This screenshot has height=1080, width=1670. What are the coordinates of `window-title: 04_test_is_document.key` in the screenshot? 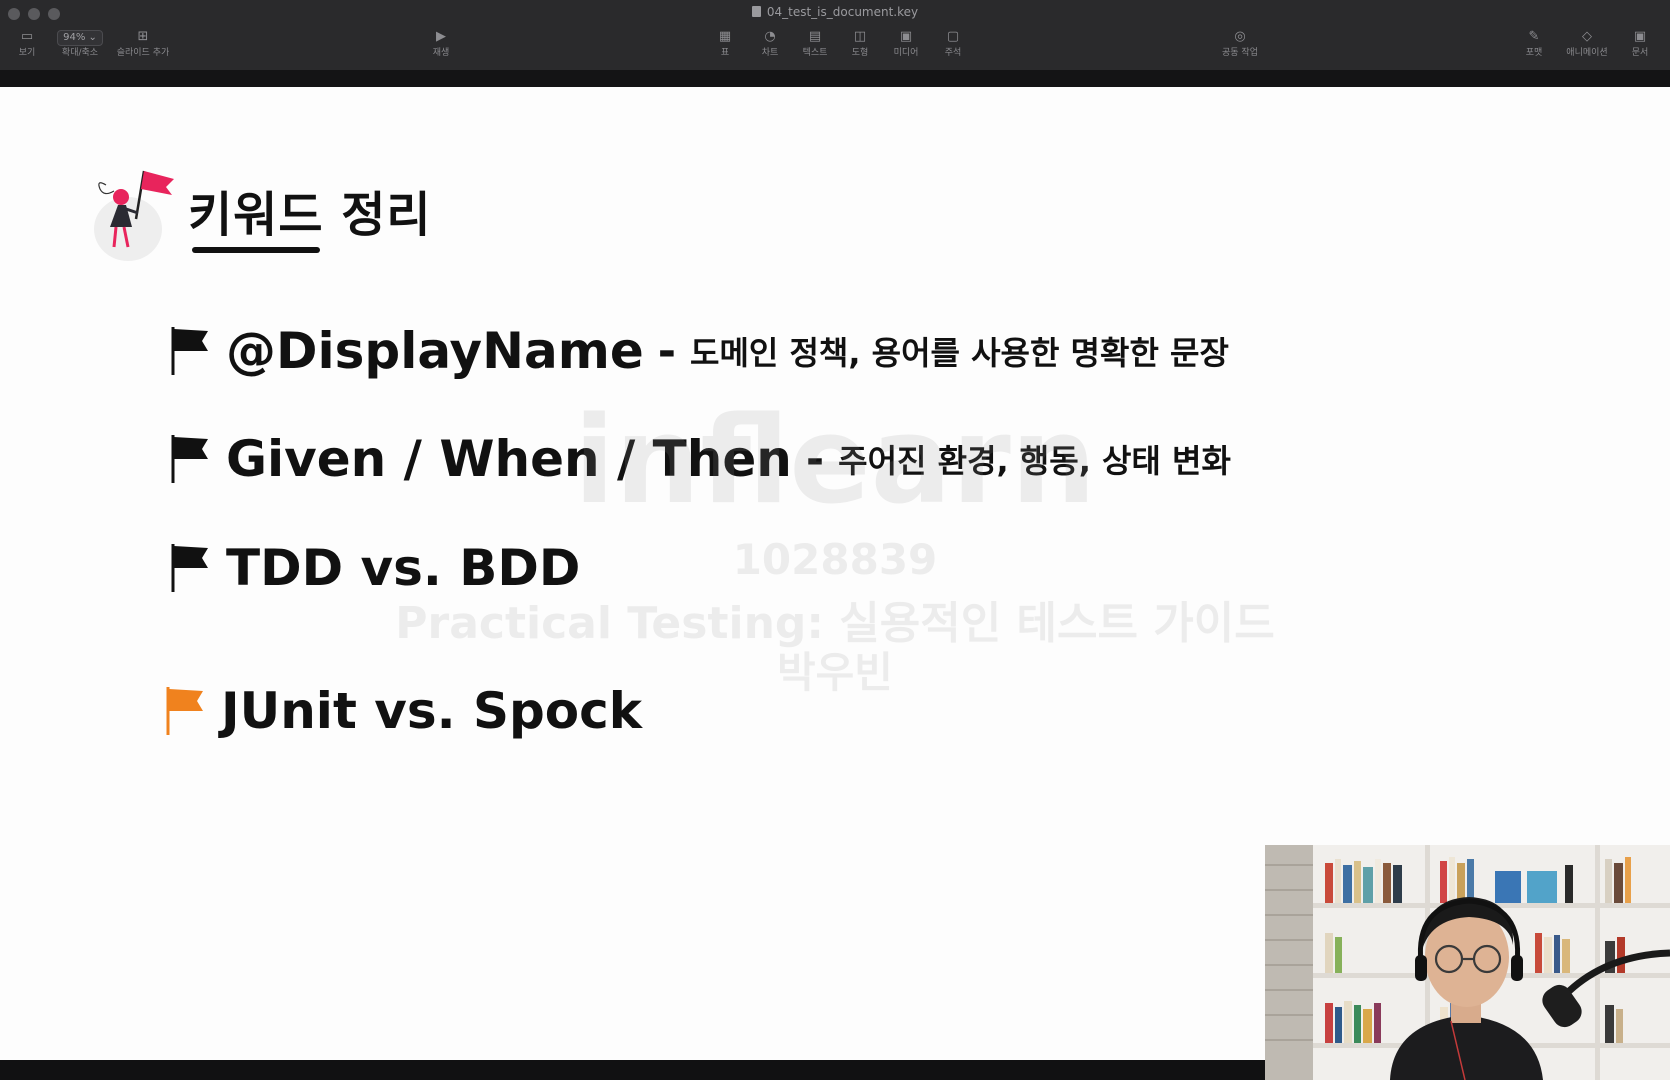 It's located at (835, 12).